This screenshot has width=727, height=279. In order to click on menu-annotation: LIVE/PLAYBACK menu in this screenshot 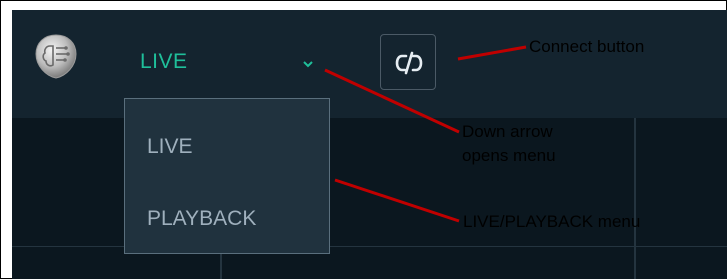, I will do `click(552, 221)`.